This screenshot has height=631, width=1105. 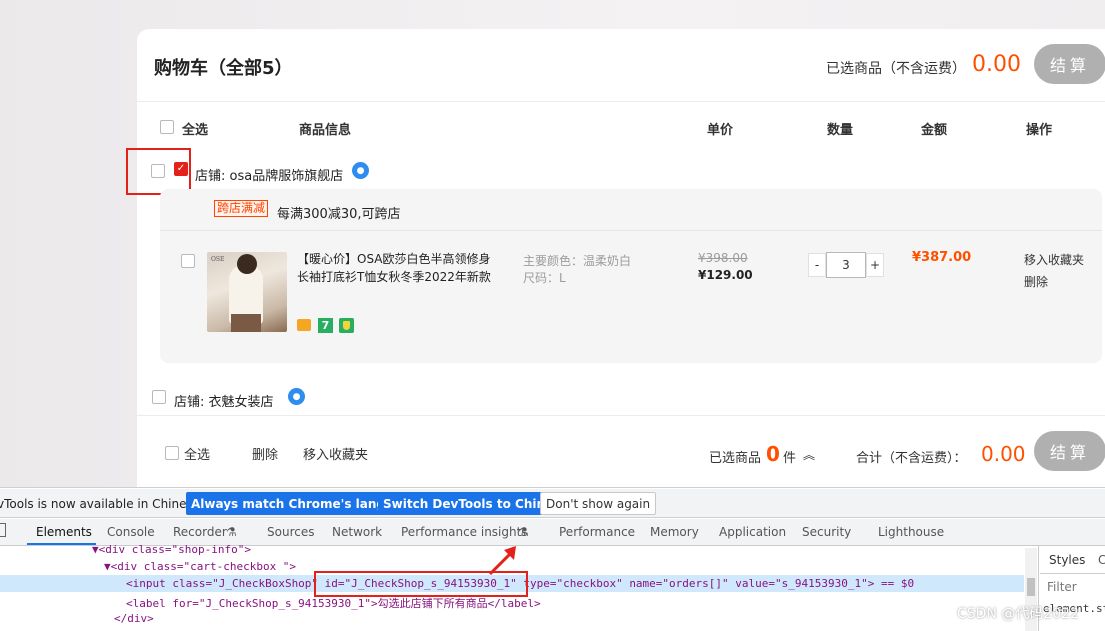 I want to click on header-select-all: 全选, so click(x=195, y=130).